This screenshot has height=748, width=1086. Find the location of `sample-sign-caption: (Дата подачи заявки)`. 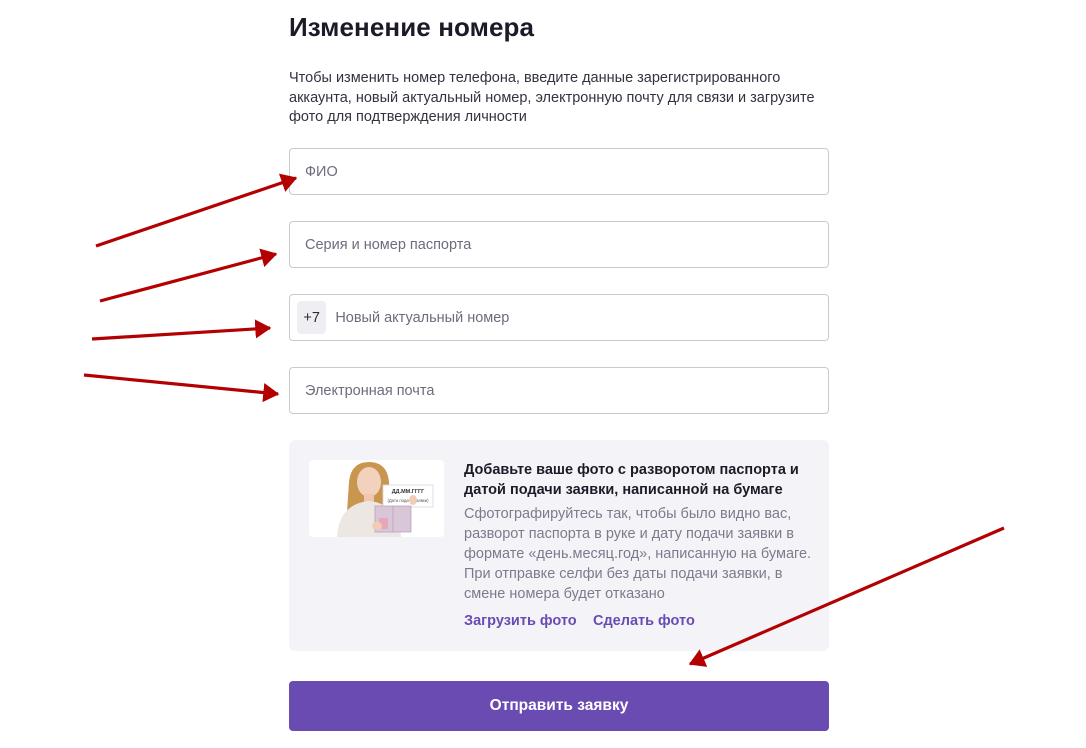

sample-sign-caption: (Дата подачи заявки) is located at coordinates (408, 500).